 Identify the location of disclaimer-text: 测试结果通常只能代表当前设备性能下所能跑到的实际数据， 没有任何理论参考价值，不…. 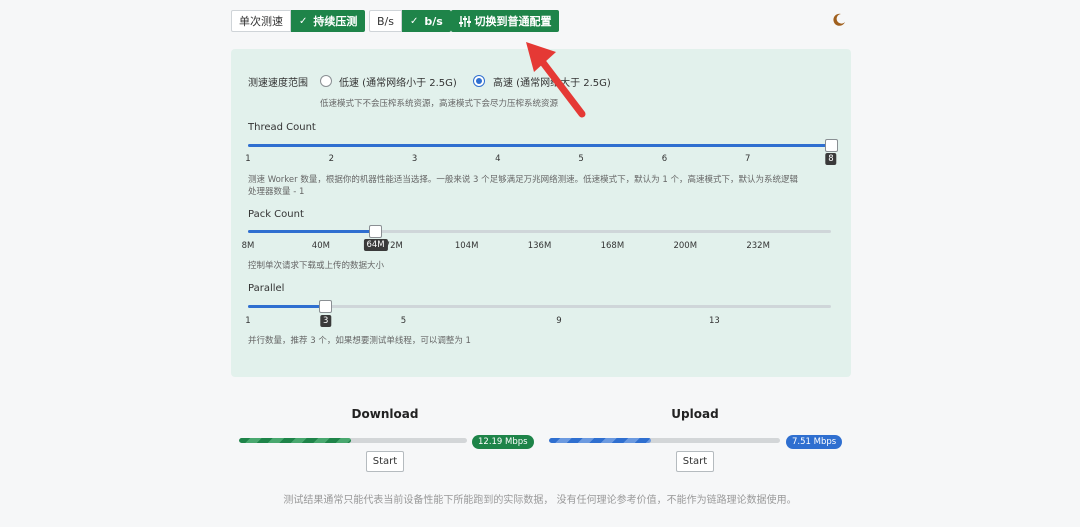
(540, 500).